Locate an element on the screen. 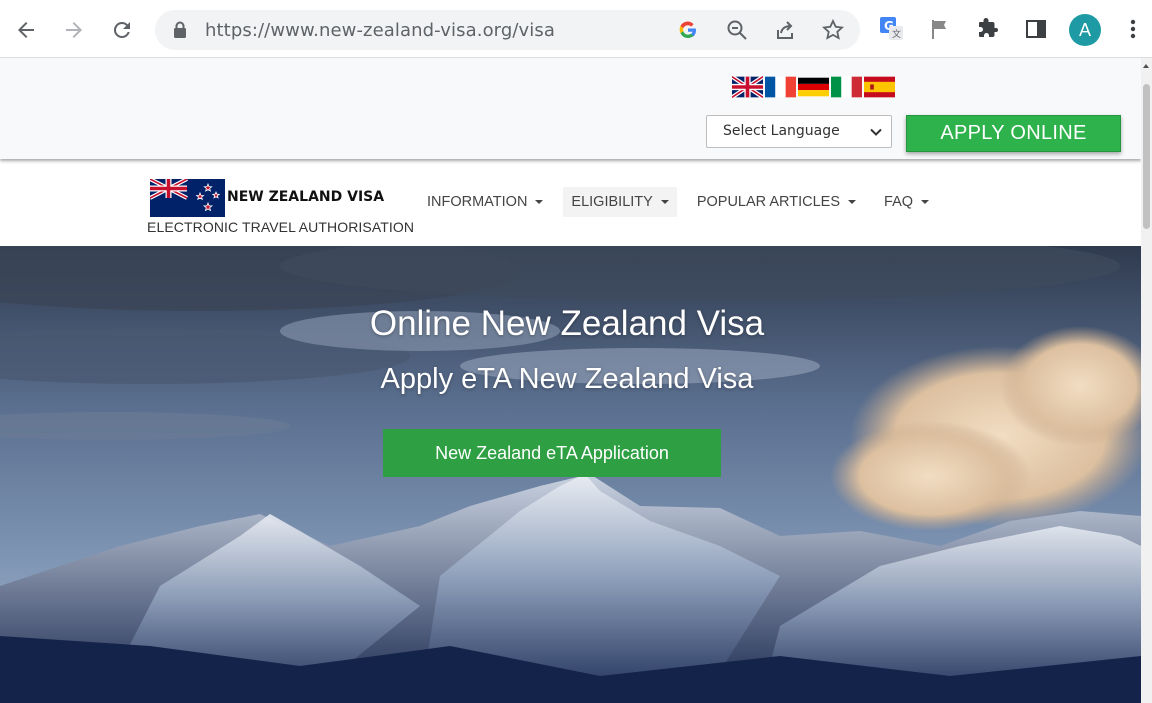  scrollbar-thumb is located at coordinates (1146, 156).